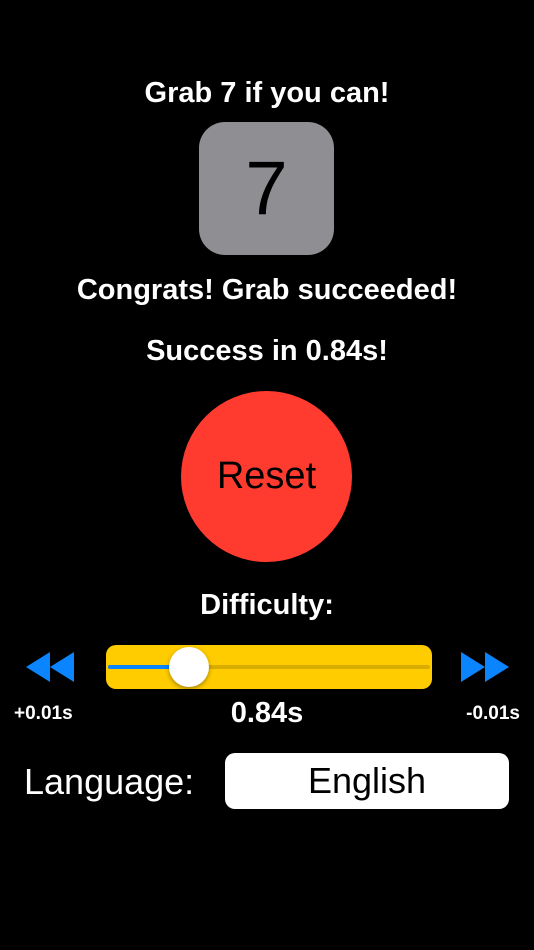 This screenshot has width=534, height=950. I want to click on difficulty-value: 0.84s, so click(267, 713).